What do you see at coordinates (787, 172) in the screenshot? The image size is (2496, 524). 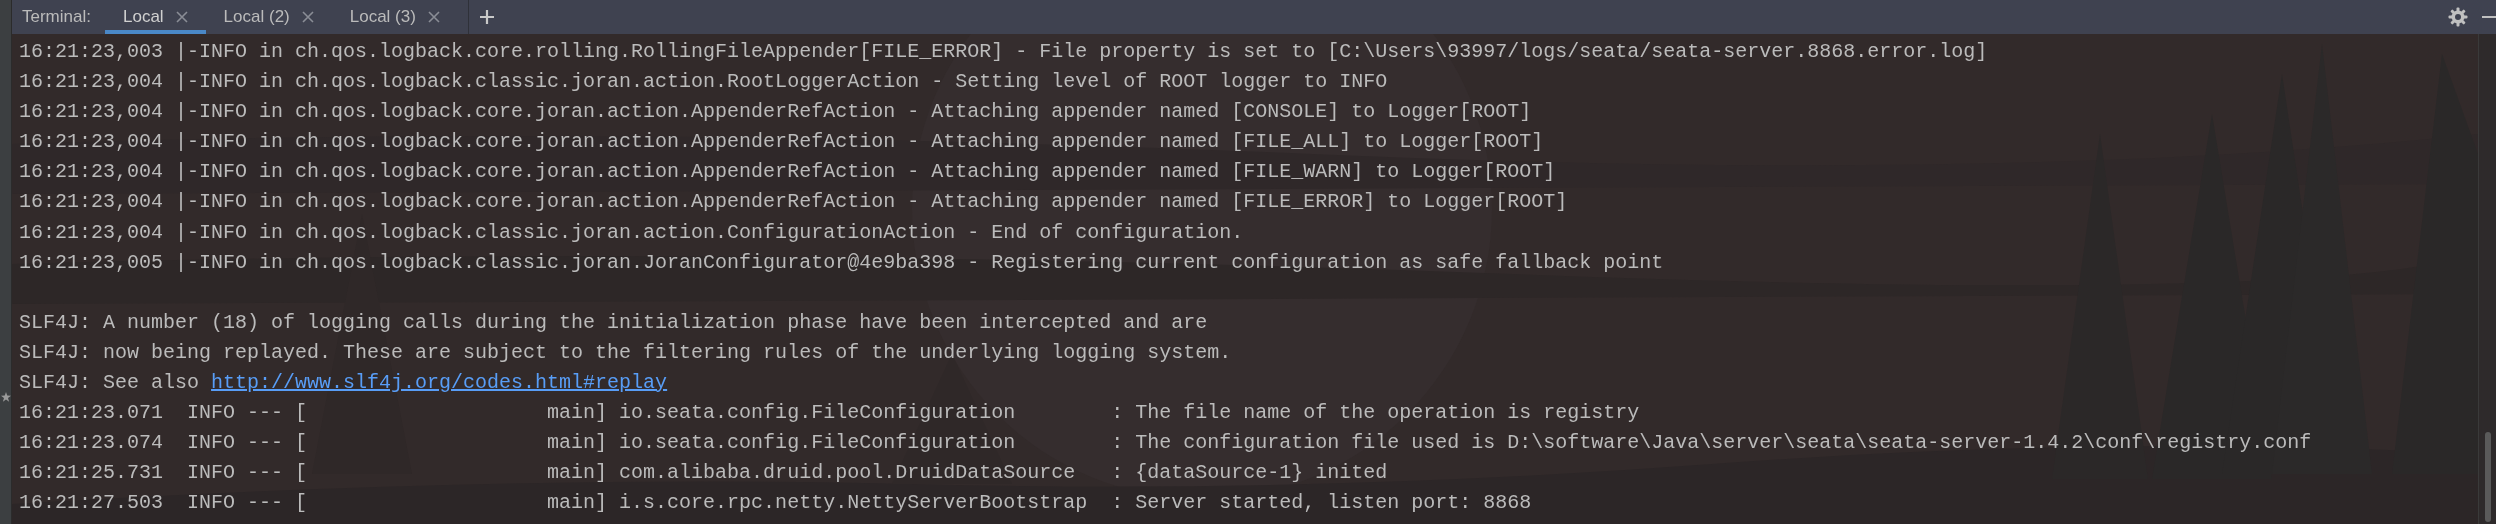 I see `log-line: 16:21:23,004 |-INFO in ch.qos.logback.core.joran.action.AppenderRefAction - Attaching appender named [FILE_WARN] to Logger[ROOT]` at bounding box center [787, 172].